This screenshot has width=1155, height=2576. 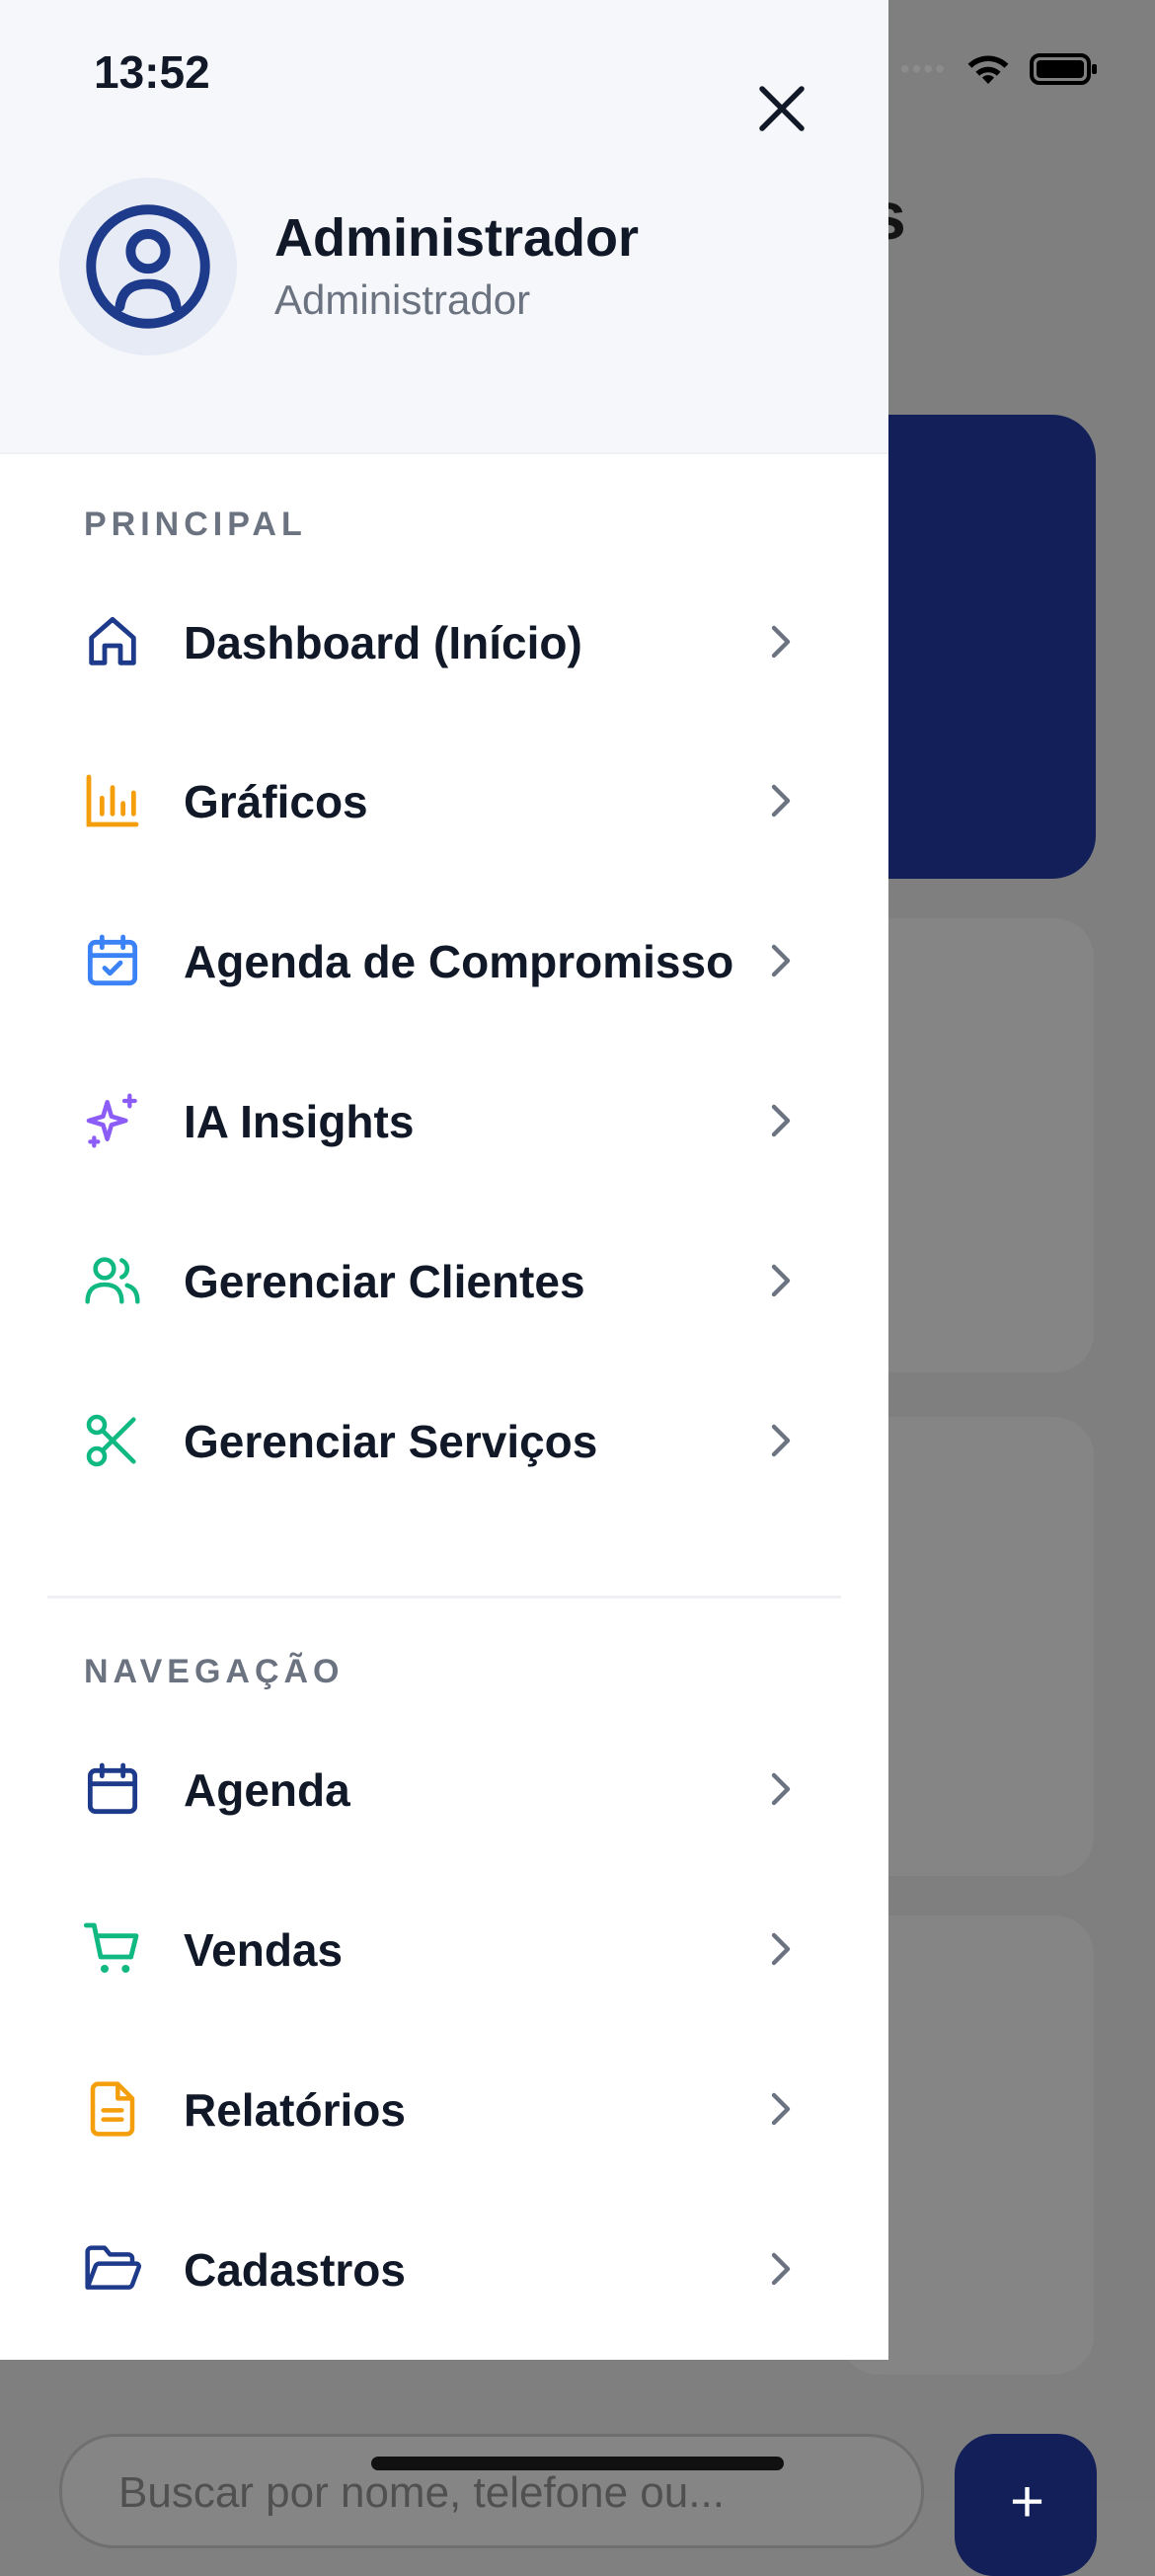 What do you see at coordinates (113, 2267) in the screenshot?
I see `folder-open-icon` at bounding box center [113, 2267].